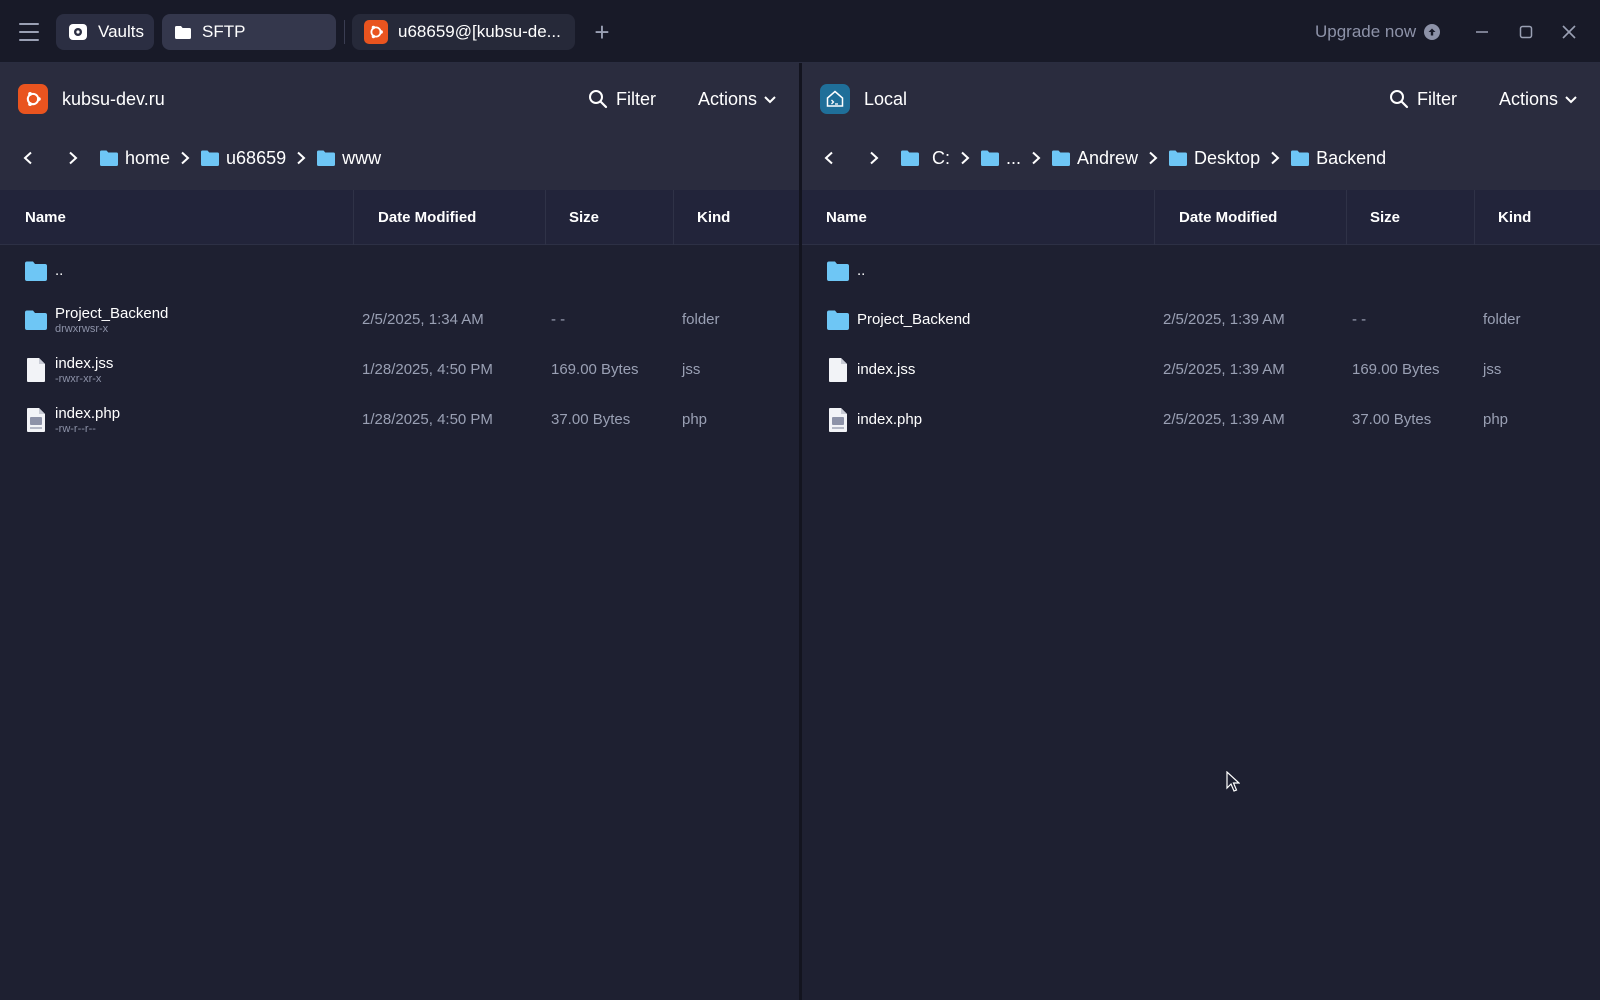 Image resolution: width=1600 pixels, height=1000 pixels. I want to click on tab-sftp: SFTP, so click(249, 32).